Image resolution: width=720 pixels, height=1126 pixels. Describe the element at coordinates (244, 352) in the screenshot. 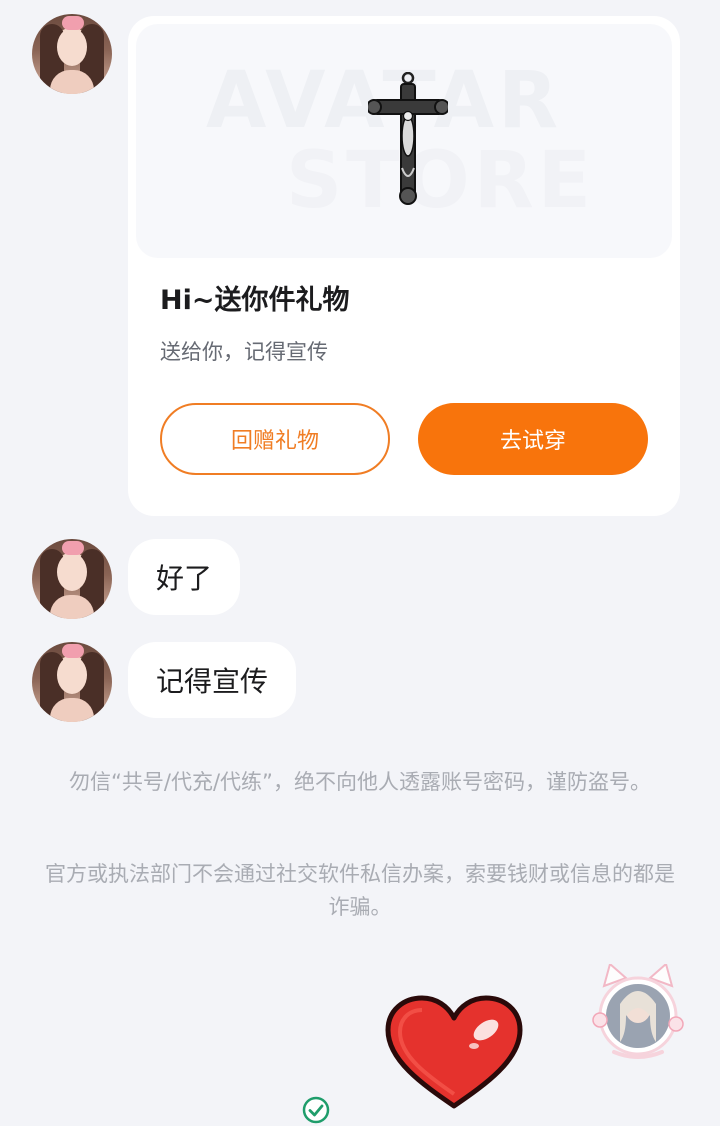

I see `gift-card-subtitle: 送给你，记得宣传` at that location.